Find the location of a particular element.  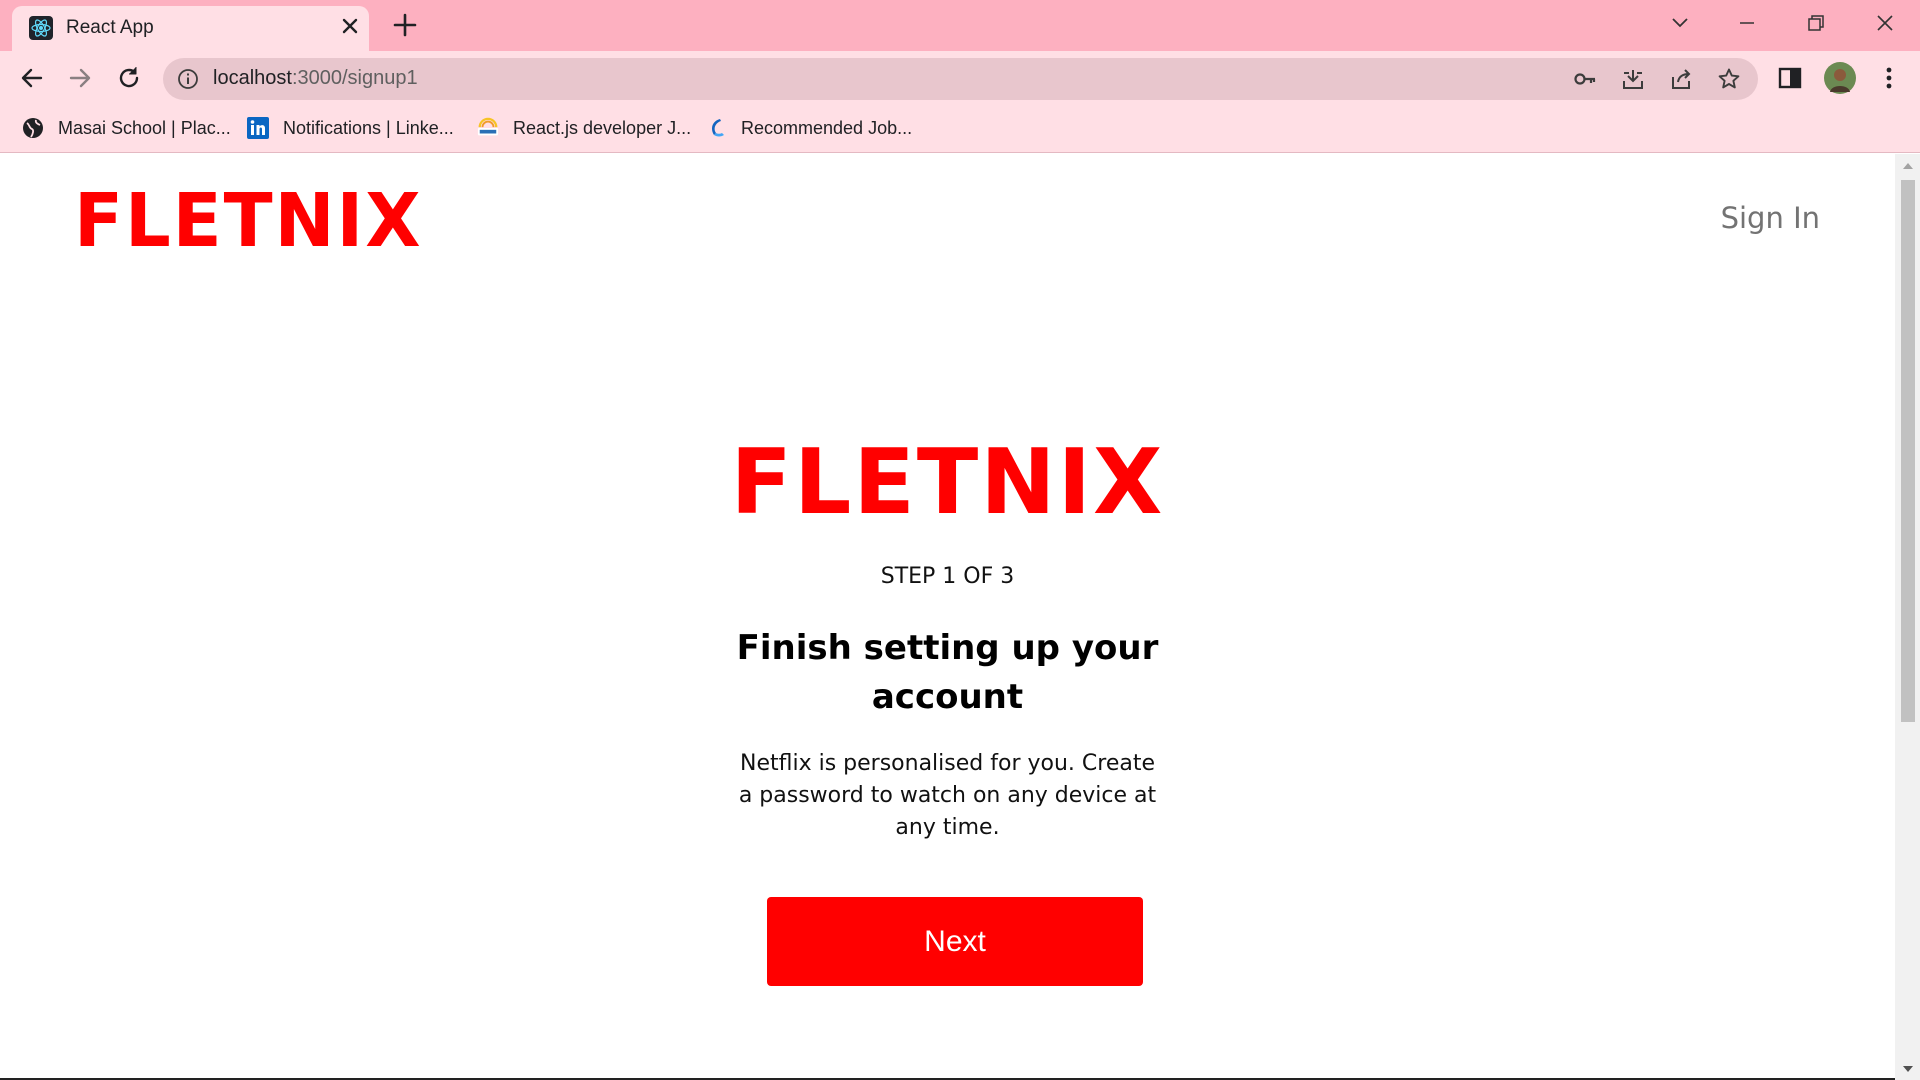

signup-logo: FLETNIX is located at coordinates (947, 482).